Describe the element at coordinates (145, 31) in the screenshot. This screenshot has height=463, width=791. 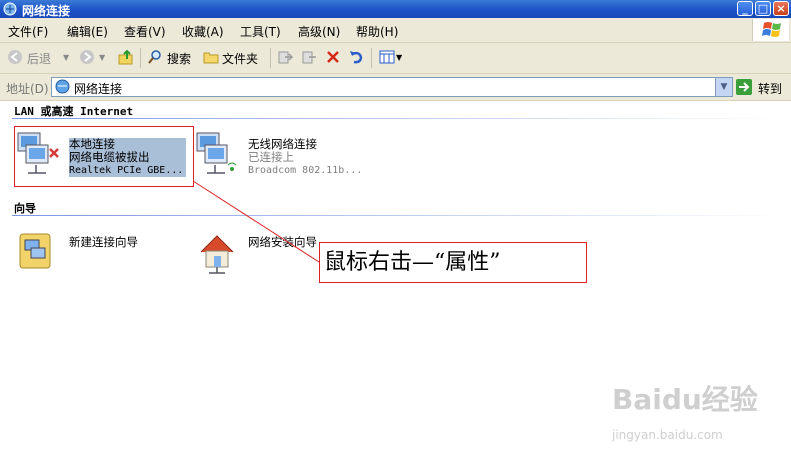
I see `menu-view: 查看(V)` at that location.